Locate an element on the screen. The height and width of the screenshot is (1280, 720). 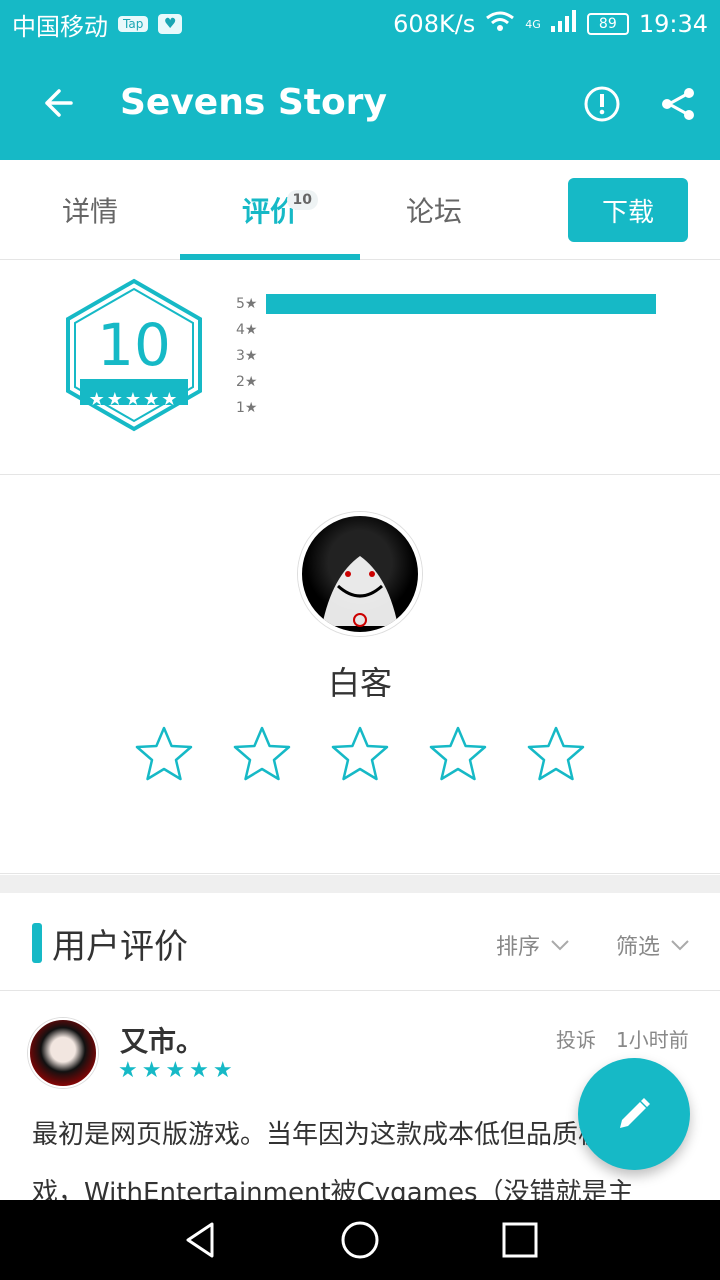
reviews-header: 用户评价 排序 筛选 is located at coordinates (360, 942).